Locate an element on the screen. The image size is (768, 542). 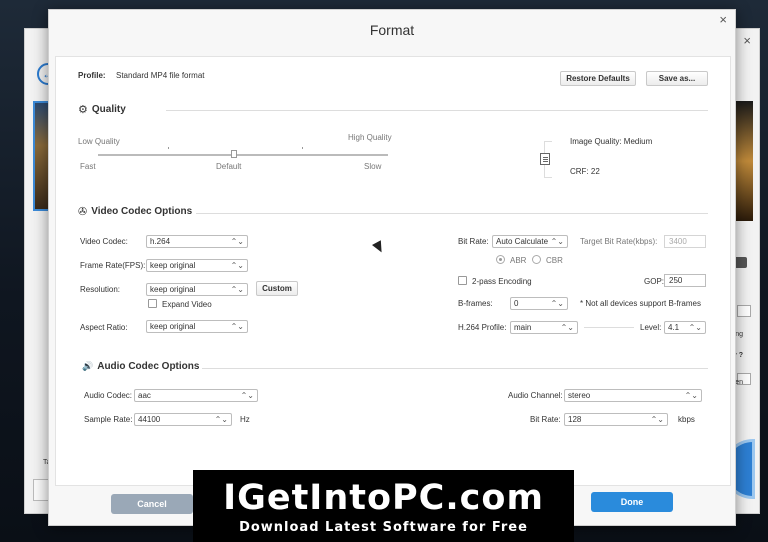
video-bitrate-select: Auto Calculate ⌃⌄ is located at coordinates (530, 241).